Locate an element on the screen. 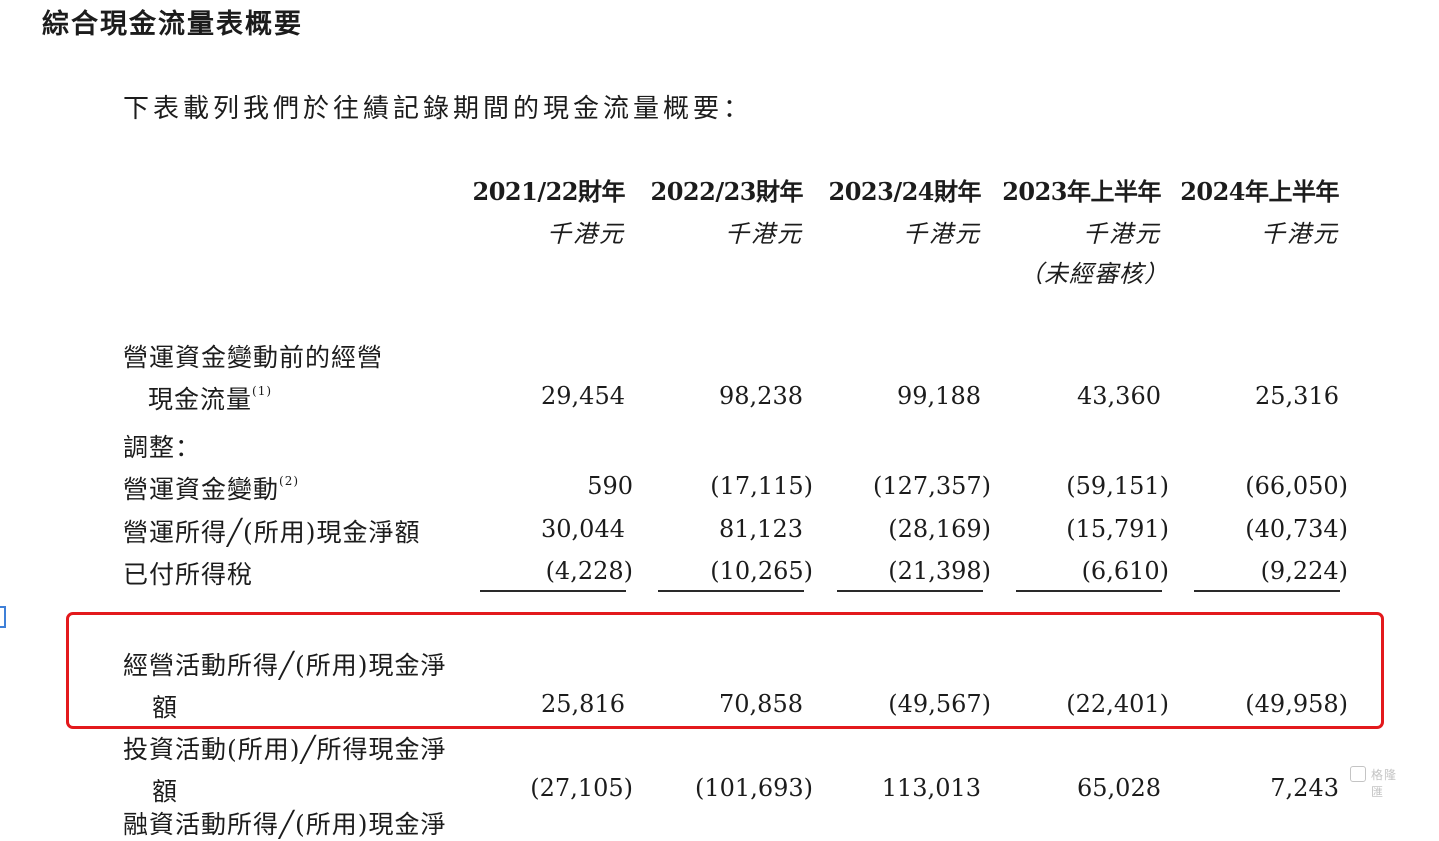 The height and width of the screenshot is (841, 1439). cell-net-investing-fy2122: (27,105) is located at coordinates (581, 788).